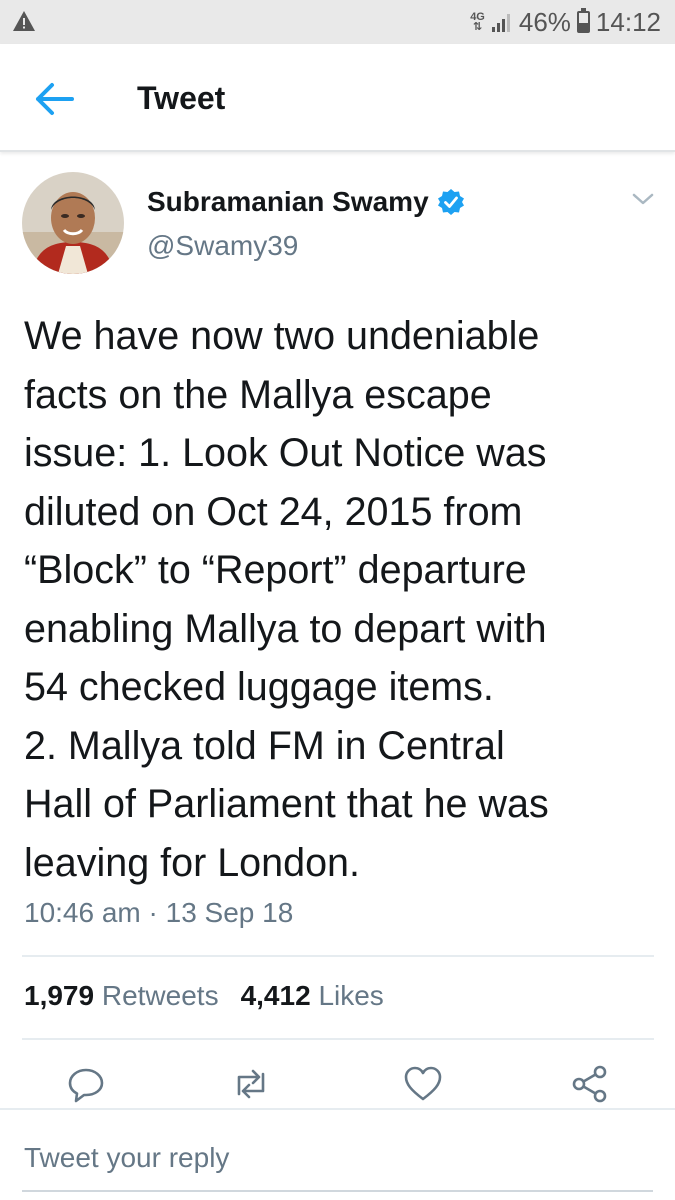 This screenshot has height=1200, width=675. I want to click on reply-icon, so click(86, 1084).